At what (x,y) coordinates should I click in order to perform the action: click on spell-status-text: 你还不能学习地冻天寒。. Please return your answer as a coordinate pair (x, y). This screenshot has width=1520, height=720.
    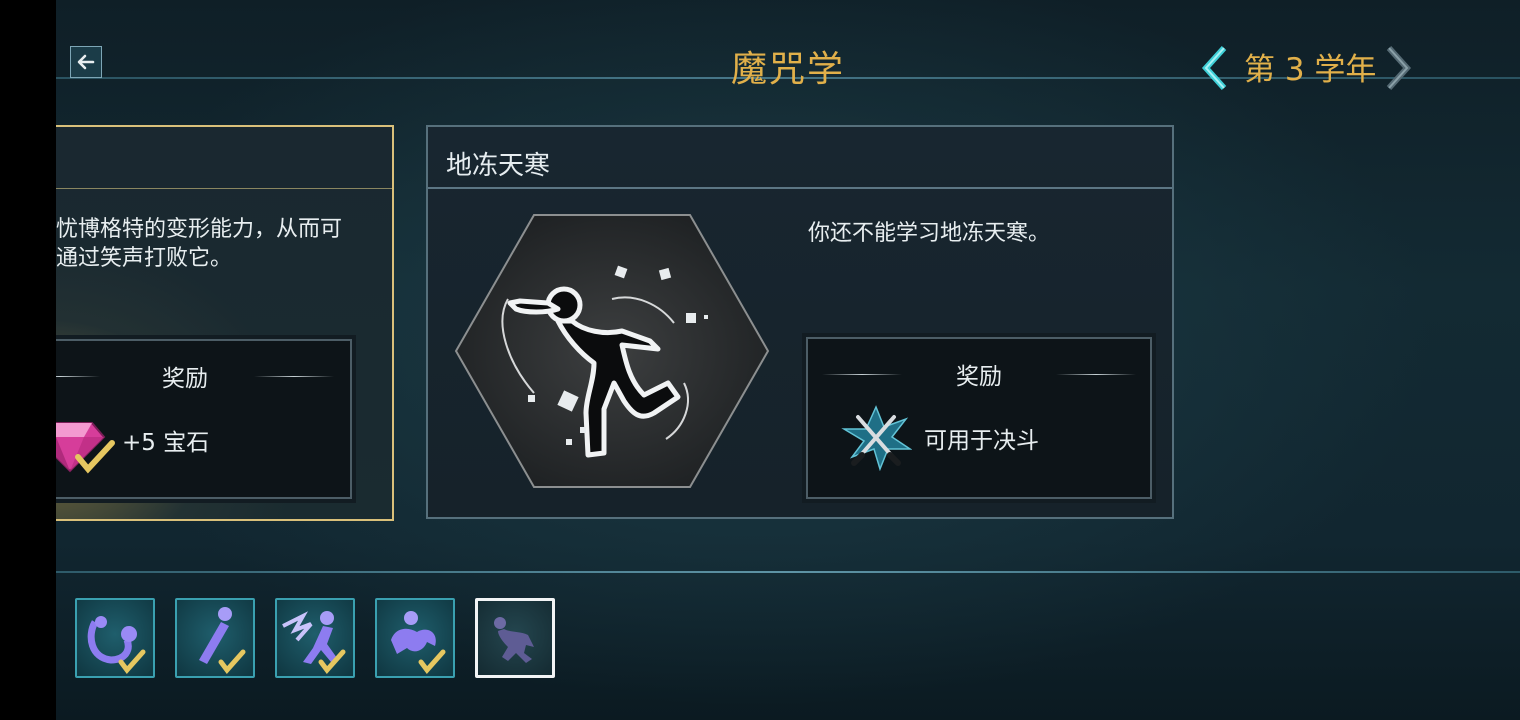
    Looking at the image, I should click on (929, 233).